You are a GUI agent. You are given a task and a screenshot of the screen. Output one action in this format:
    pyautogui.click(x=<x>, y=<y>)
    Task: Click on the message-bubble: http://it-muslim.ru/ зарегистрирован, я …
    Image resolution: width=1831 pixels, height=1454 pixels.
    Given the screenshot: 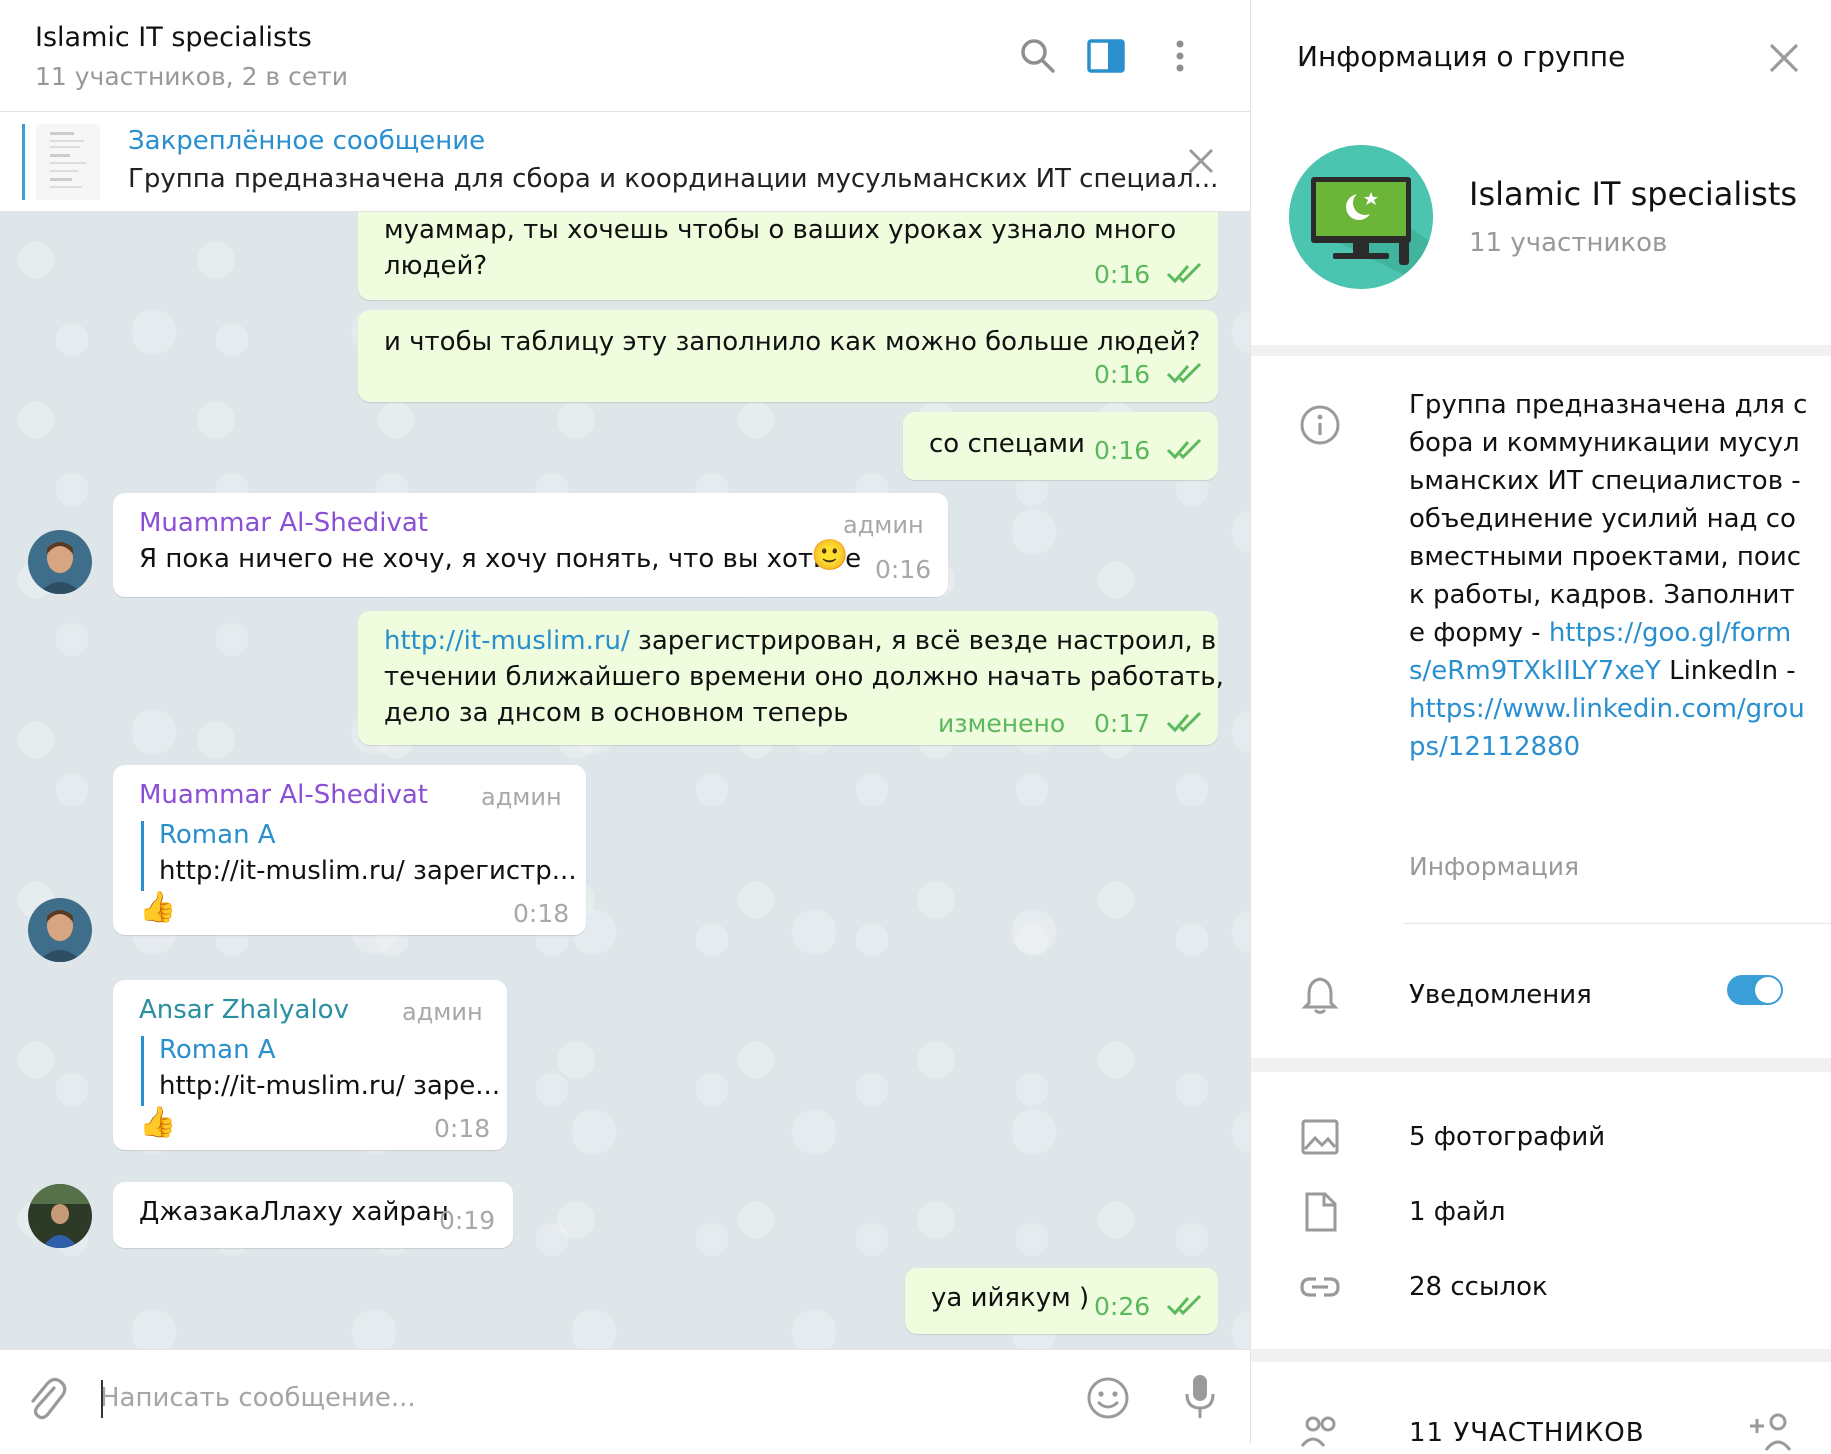 What is the action you would take?
    pyautogui.click(x=791, y=678)
    